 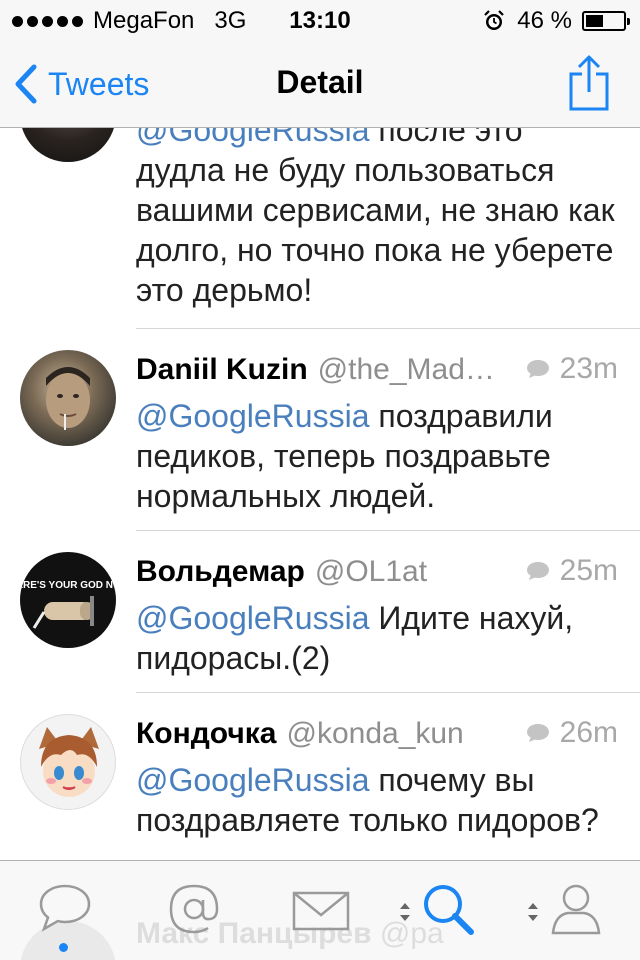 I want to click on tweet-header: Daniil Kuzin @the_Mad… 23m, so click(x=377, y=374).